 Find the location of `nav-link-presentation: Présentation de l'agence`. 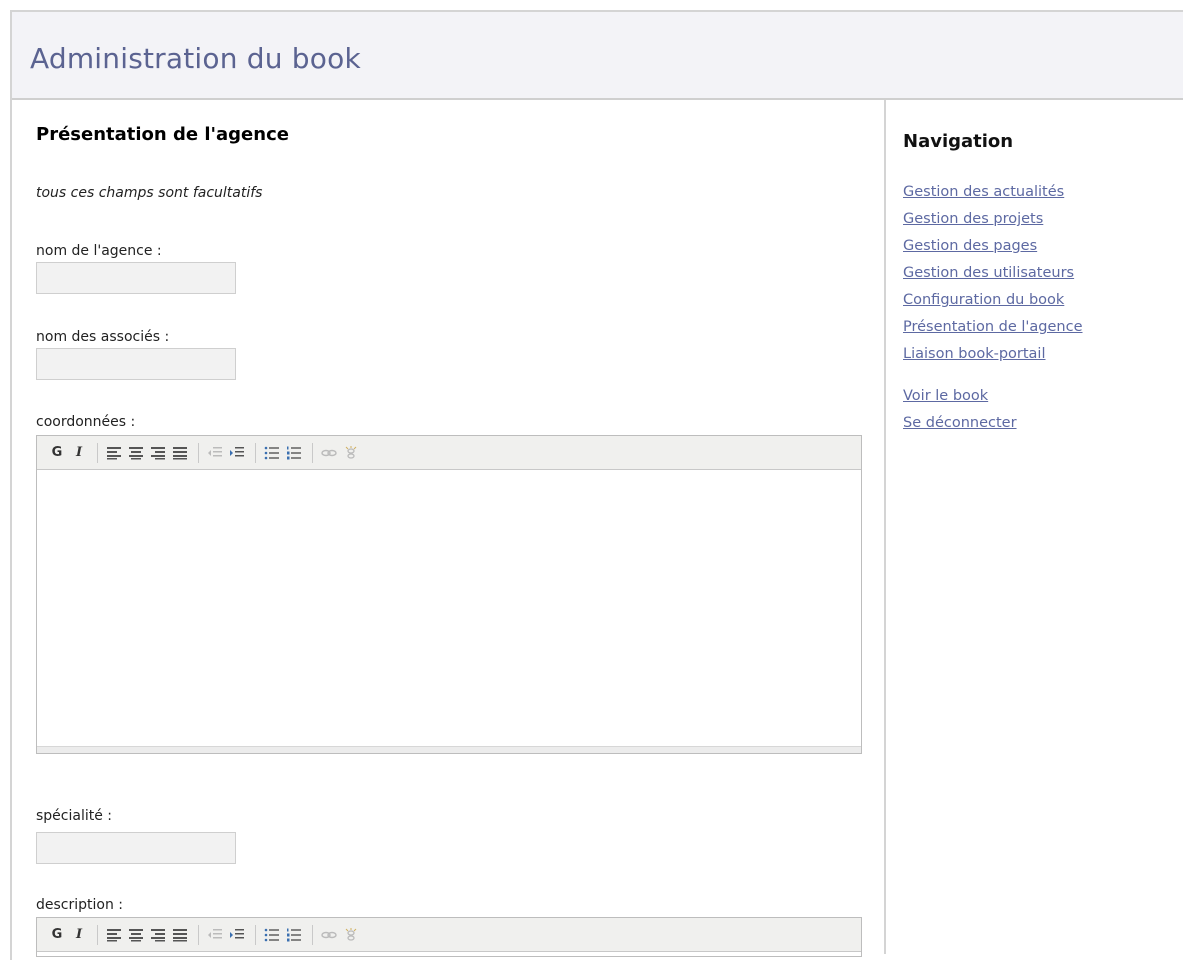

nav-link-presentation: Présentation de l'agence is located at coordinates (993, 327).